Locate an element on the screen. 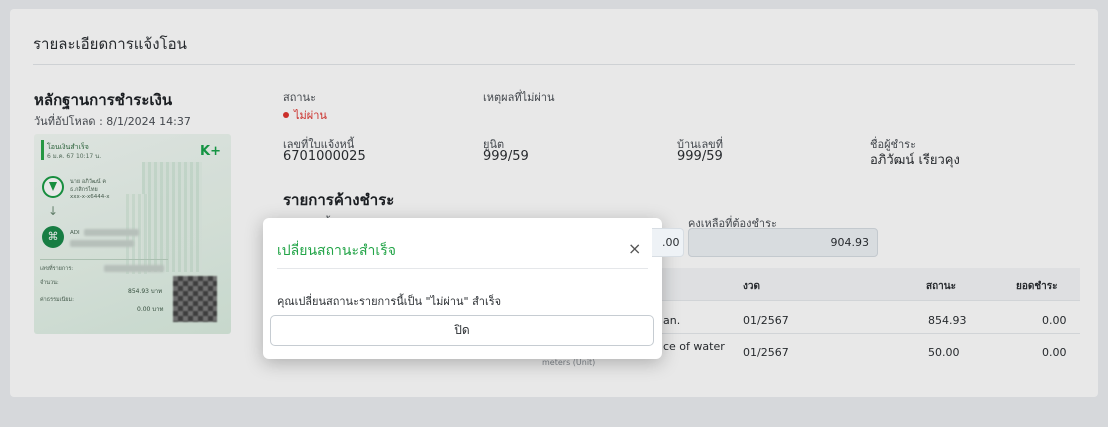  close-button: ปิด is located at coordinates (462, 330).